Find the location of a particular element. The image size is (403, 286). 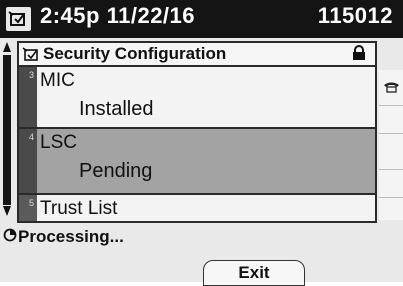

handset-icon is located at coordinates (391, 89).